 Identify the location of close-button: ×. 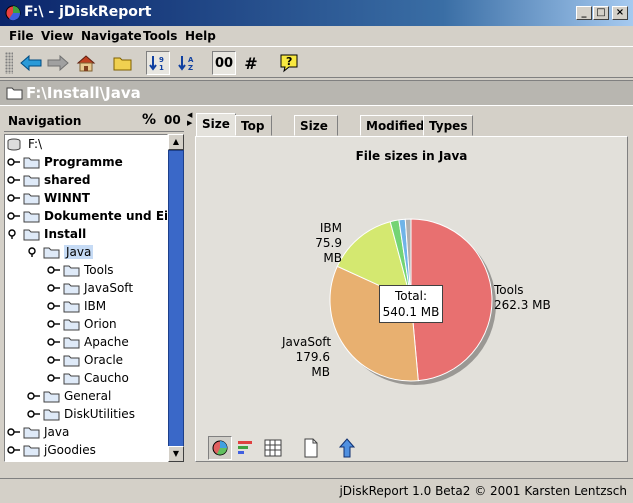
(620, 13).